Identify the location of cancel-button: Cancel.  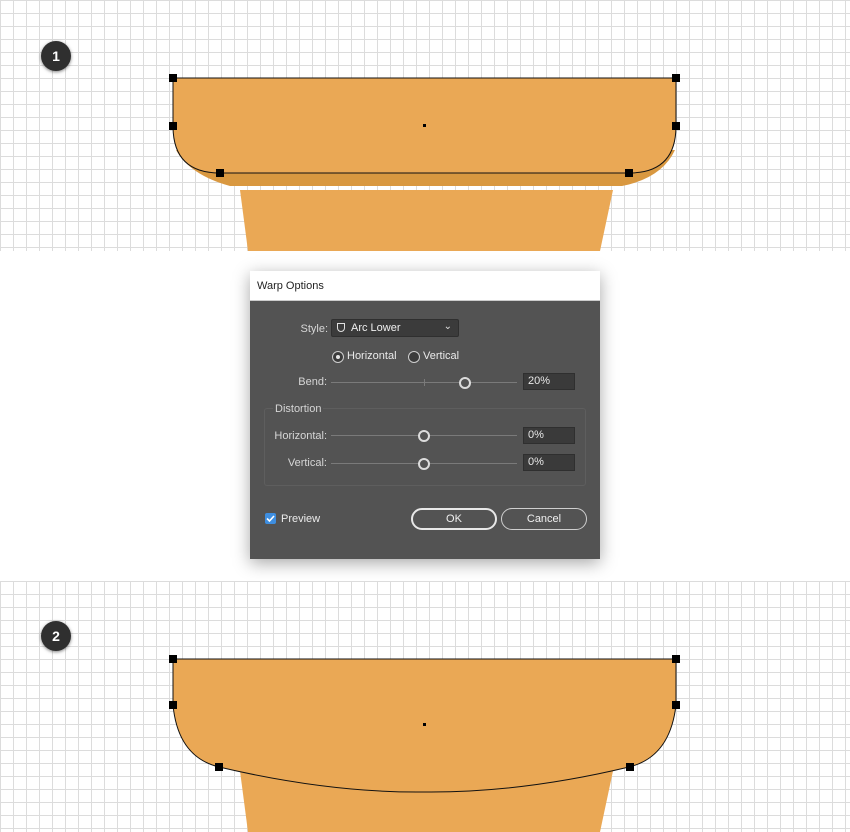
(544, 519).